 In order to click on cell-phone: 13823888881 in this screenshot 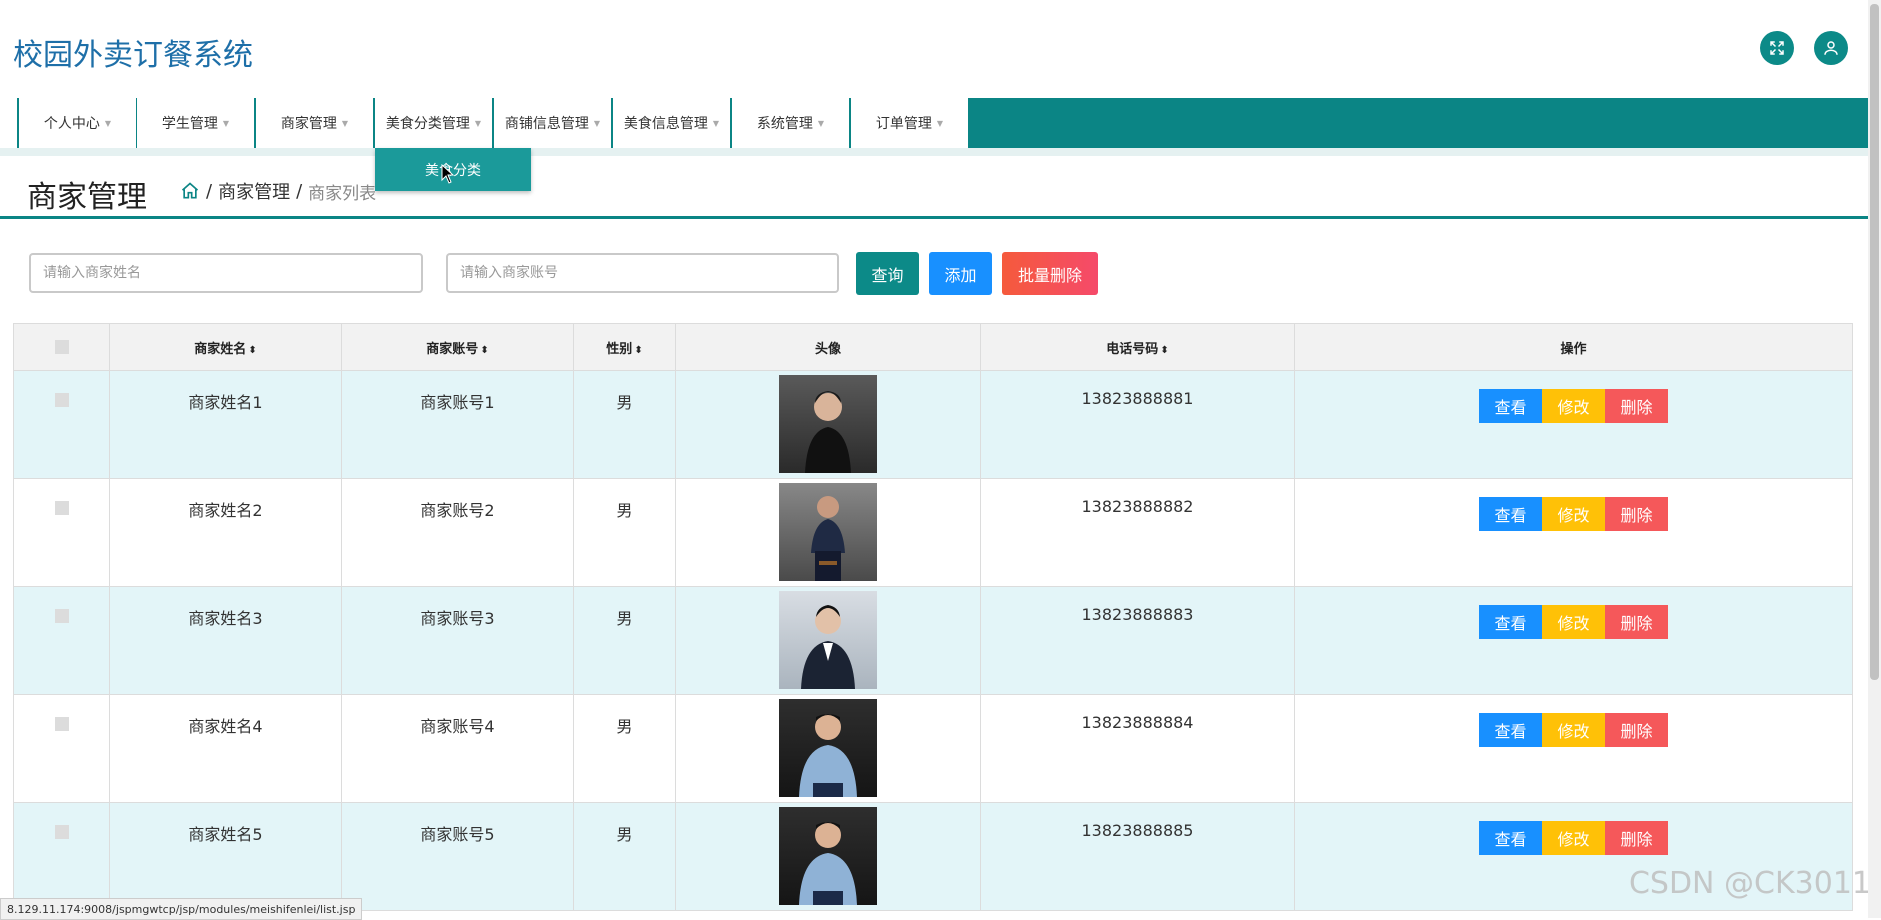, I will do `click(1137, 424)`.